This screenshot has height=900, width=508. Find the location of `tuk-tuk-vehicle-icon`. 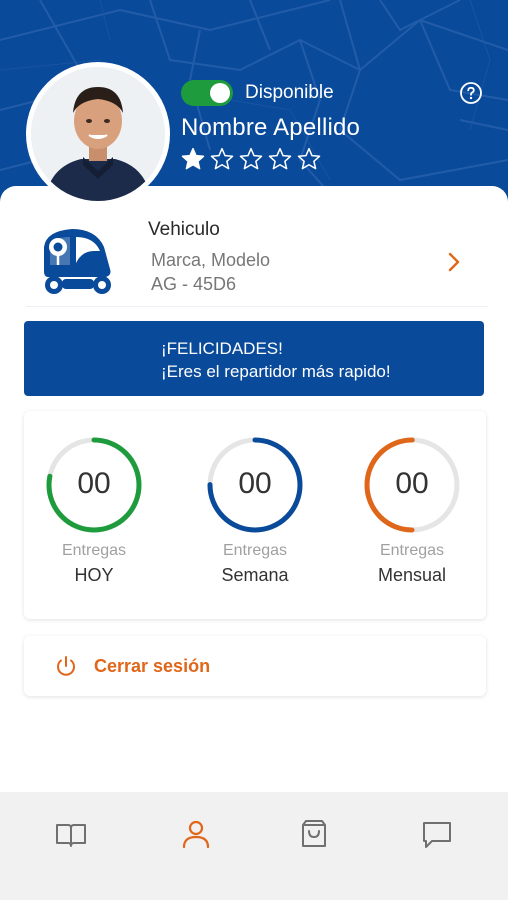

tuk-tuk-vehicle-icon is located at coordinates (77, 261).